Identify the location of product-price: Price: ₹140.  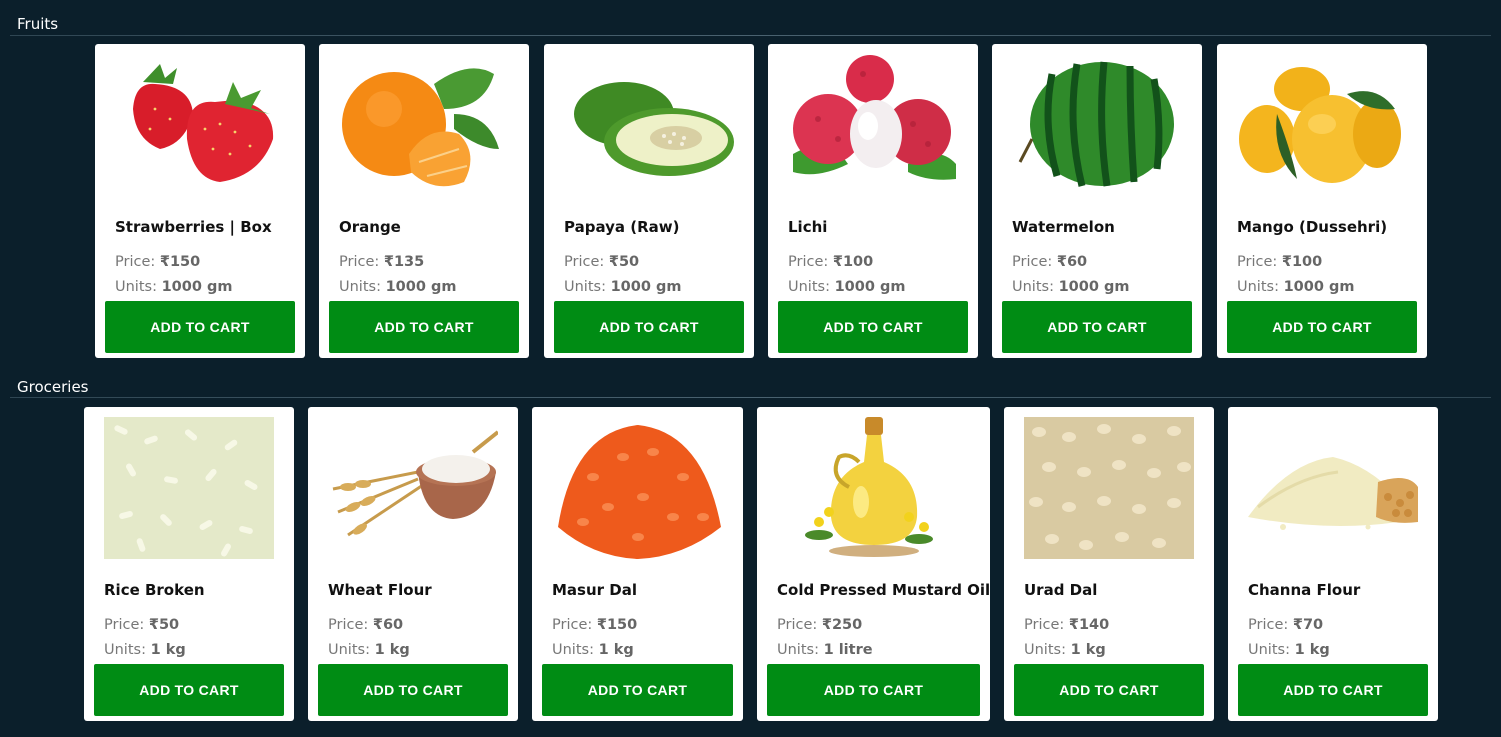
(1067, 625).